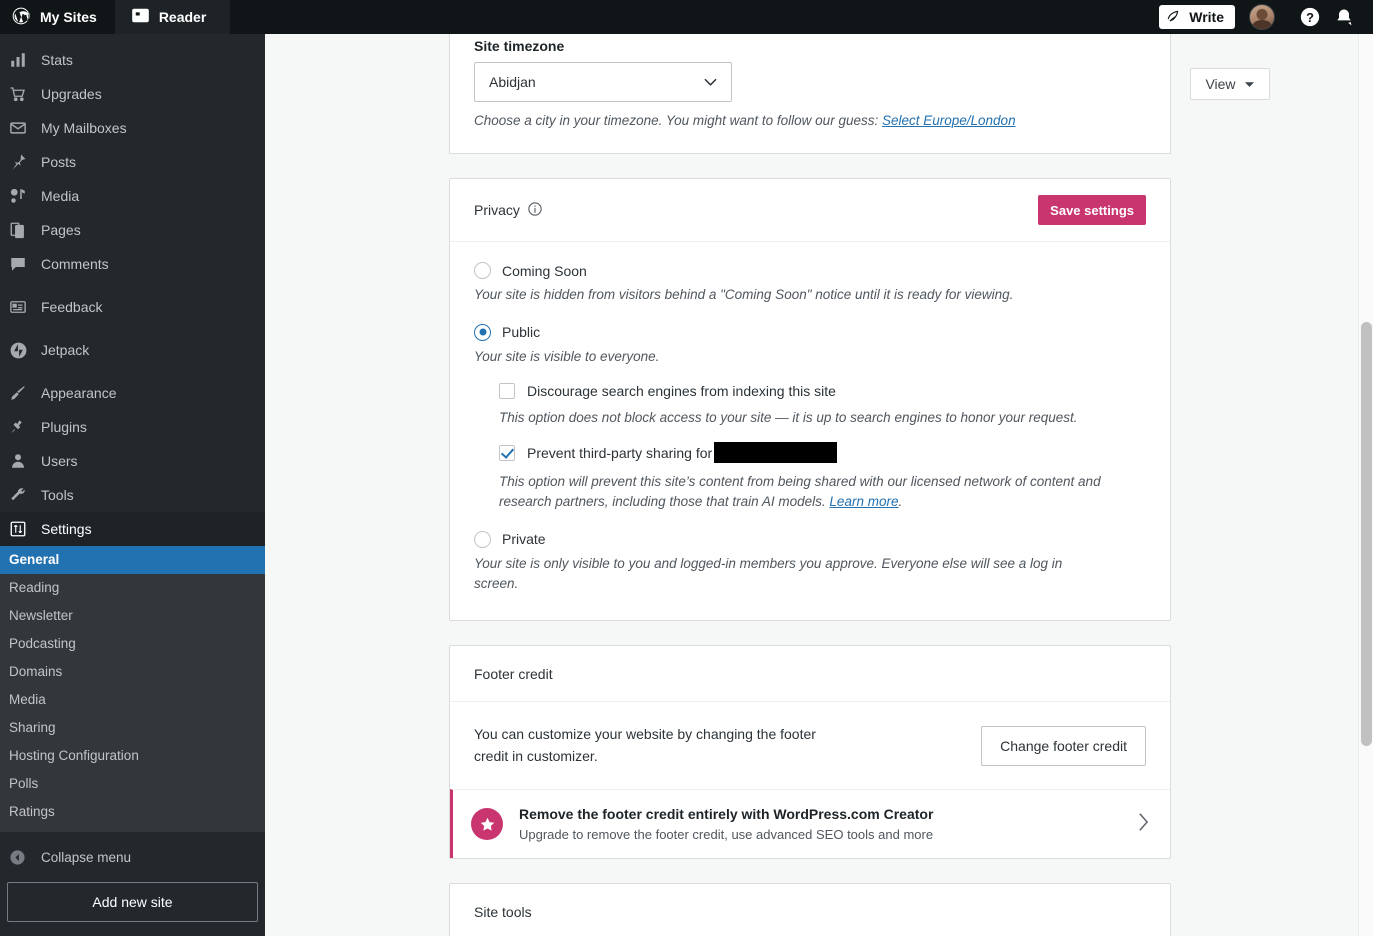 Image resolution: width=1373 pixels, height=936 pixels. I want to click on sidebar-item-media-label: Media, so click(60, 196).